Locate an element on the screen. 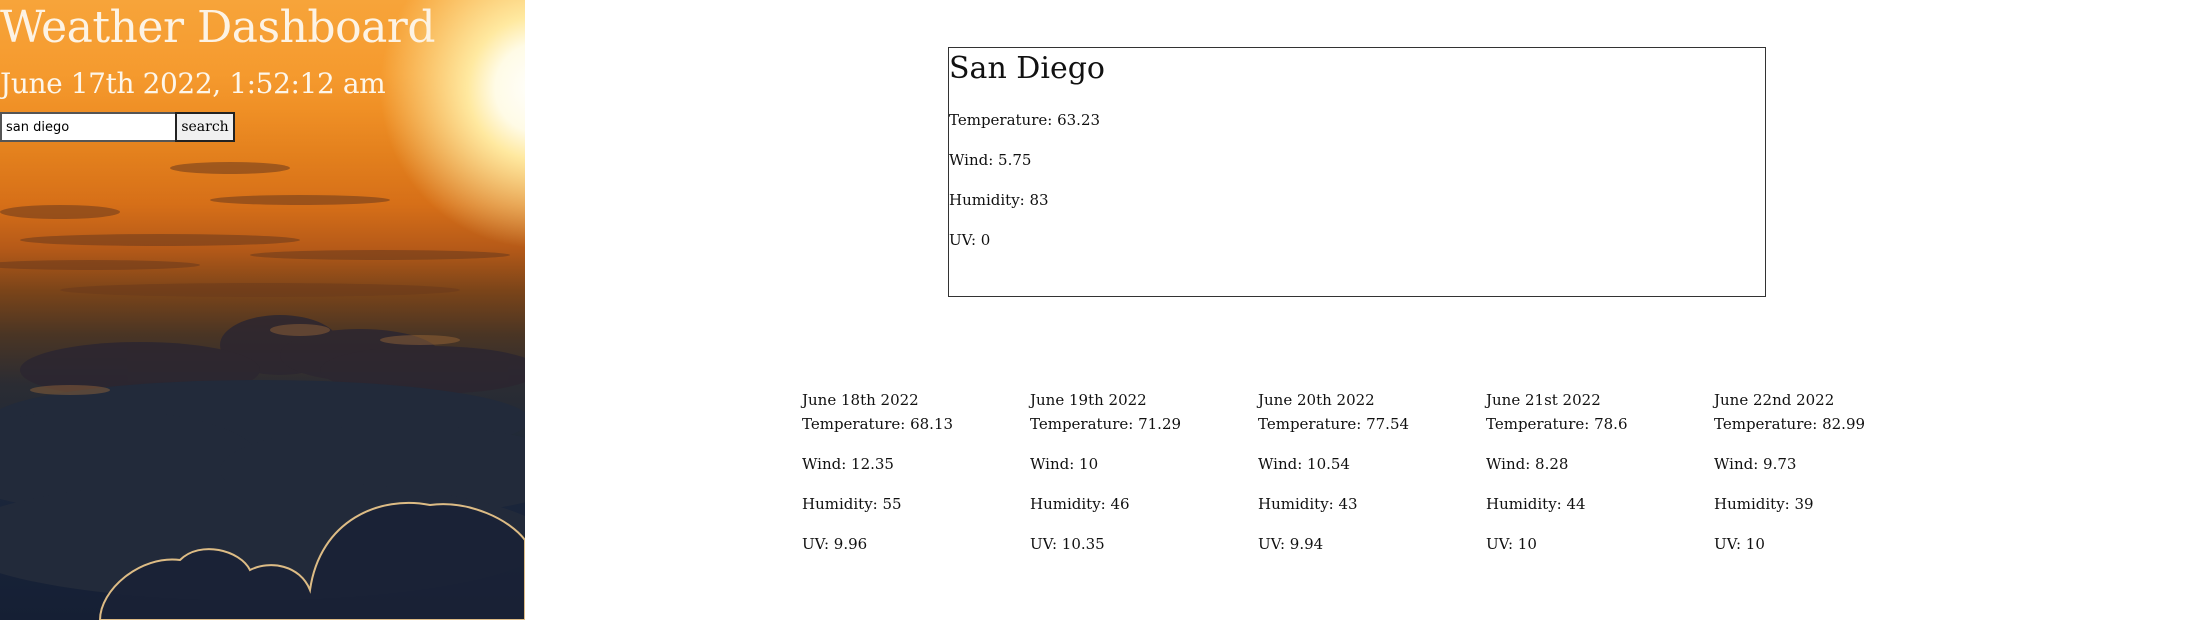  forecast-wind: Wind: 12.35 is located at coordinates (848, 464).